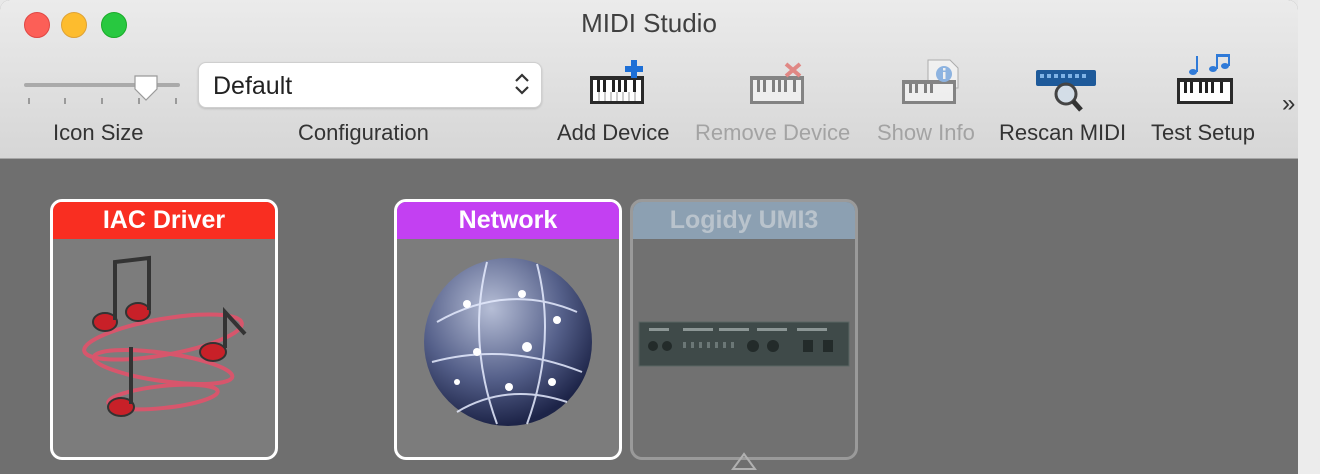  I want to click on configuration-value: Default, so click(253, 86).